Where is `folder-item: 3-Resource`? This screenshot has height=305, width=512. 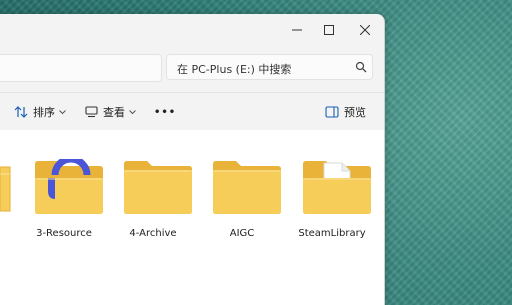 folder-item: 3-Resource is located at coordinates (64, 204).